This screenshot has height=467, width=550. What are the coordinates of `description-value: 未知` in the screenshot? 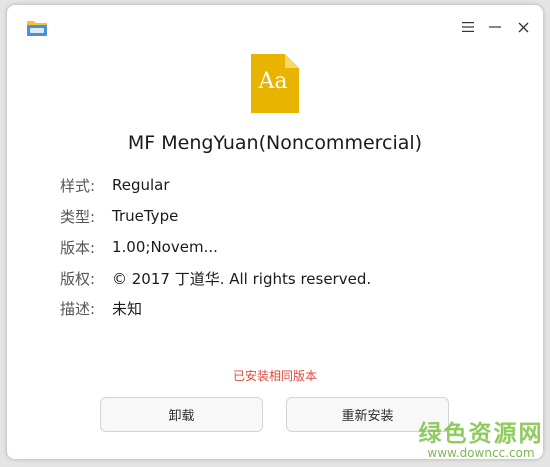 It's located at (127, 308).